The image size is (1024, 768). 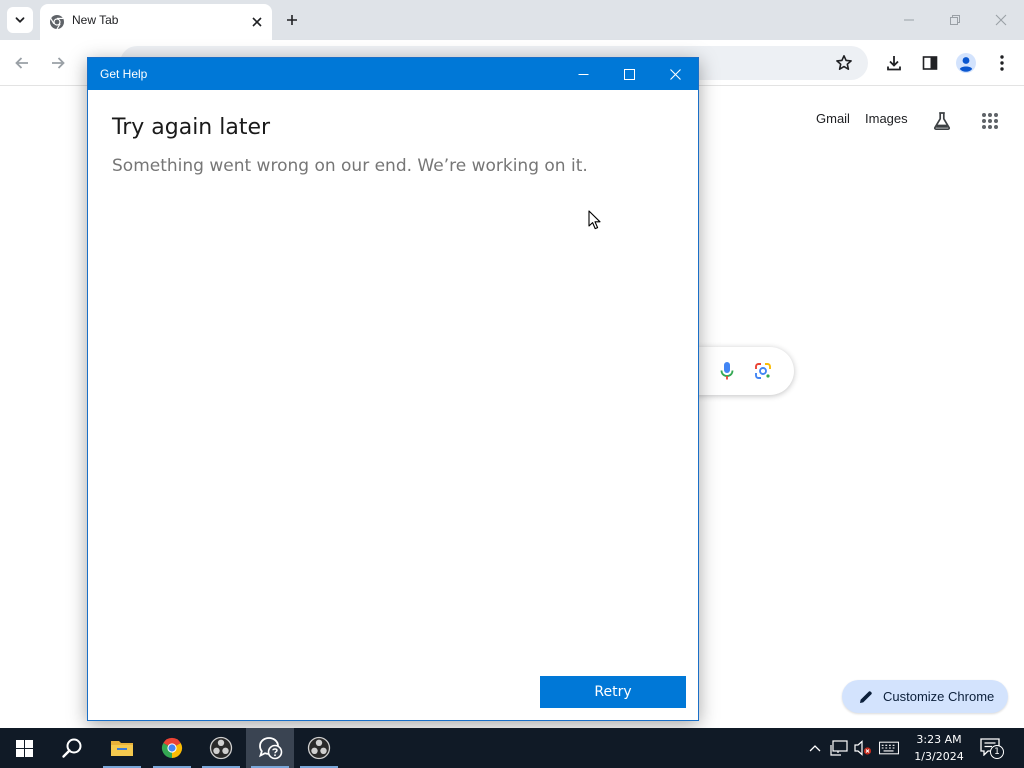 I want to click on windows-logo-icon, so click(x=24, y=748).